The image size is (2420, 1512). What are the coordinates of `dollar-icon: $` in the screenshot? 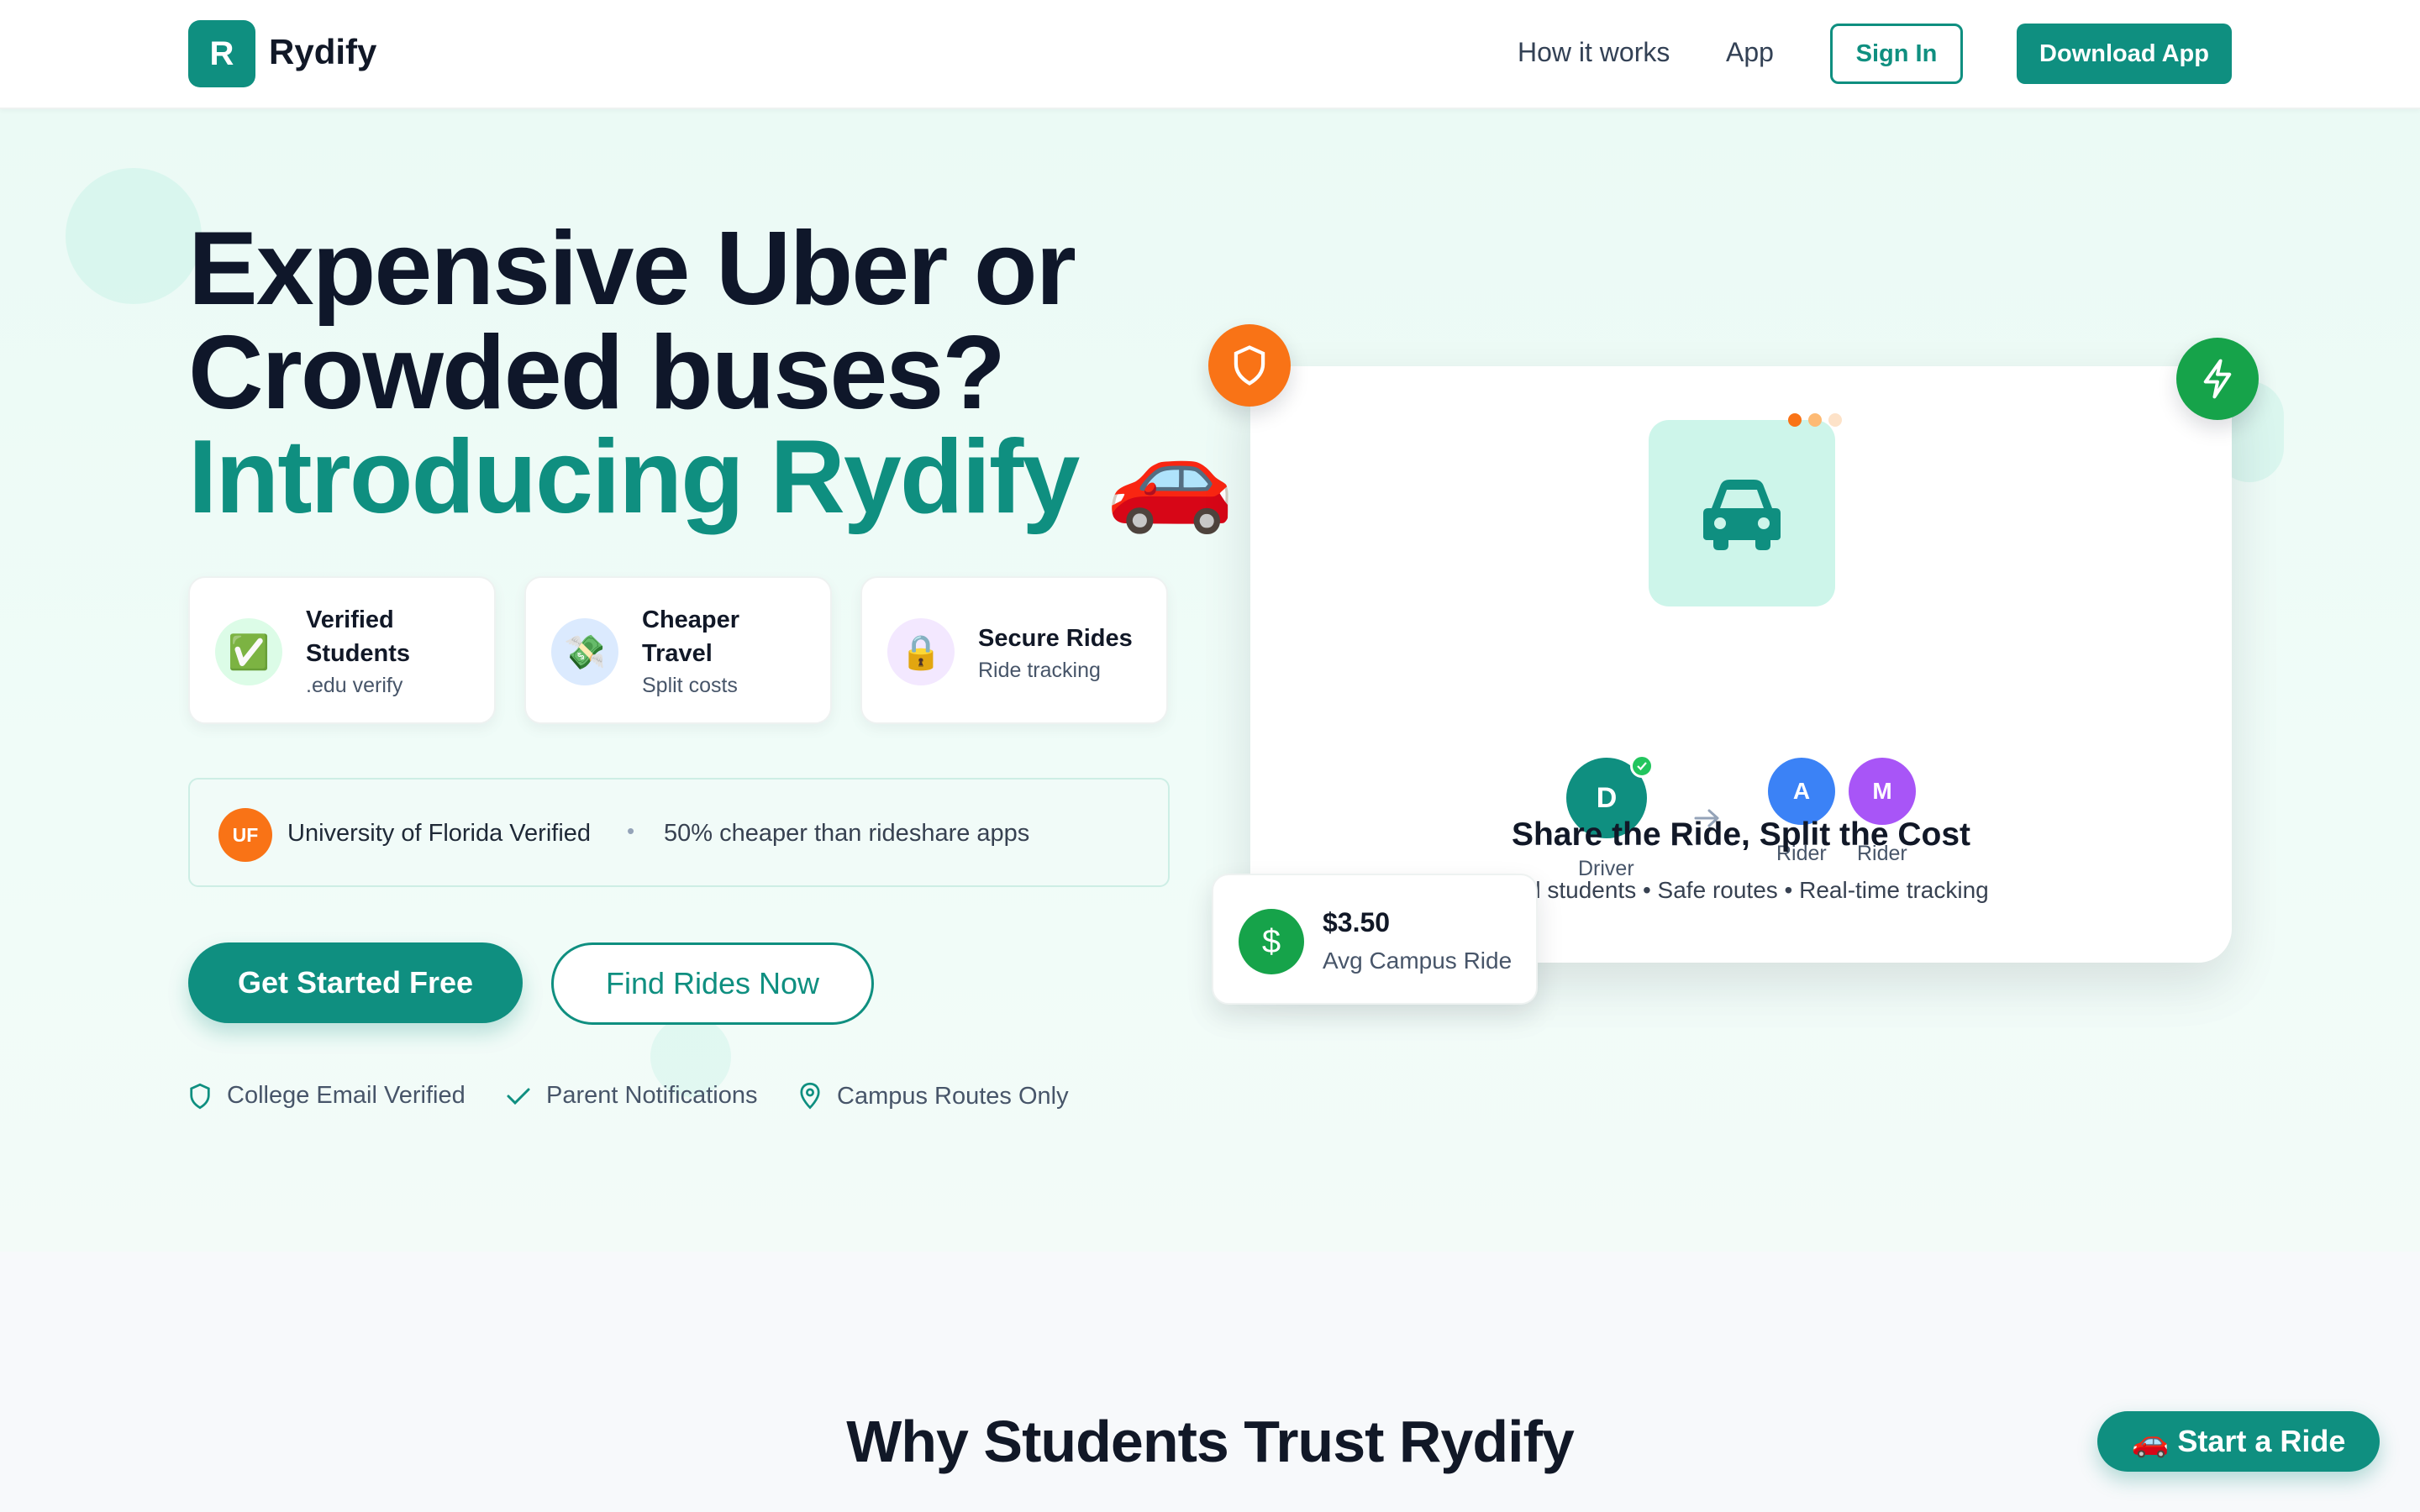 It's located at (1271, 941).